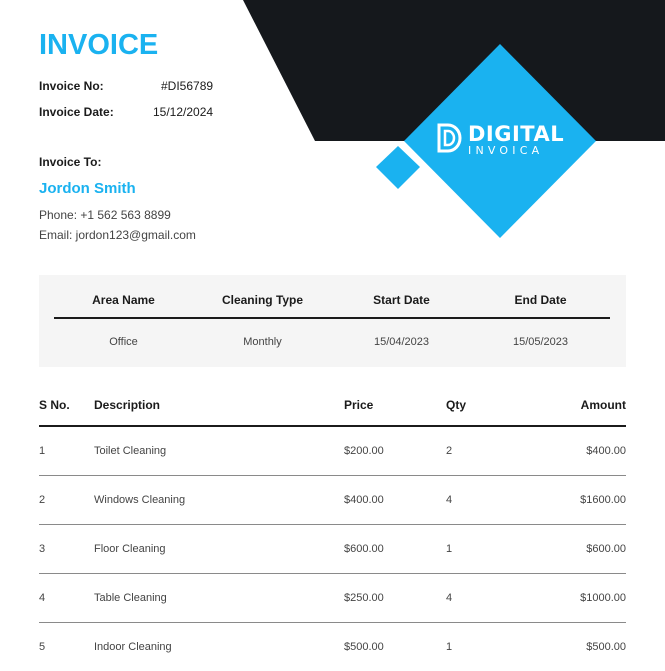  What do you see at coordinates (332, 549) in the screenshot?
I see `table-row: 3 Floor Cleaning $600.00 1 $600.00` at bounding box center [332, 549].